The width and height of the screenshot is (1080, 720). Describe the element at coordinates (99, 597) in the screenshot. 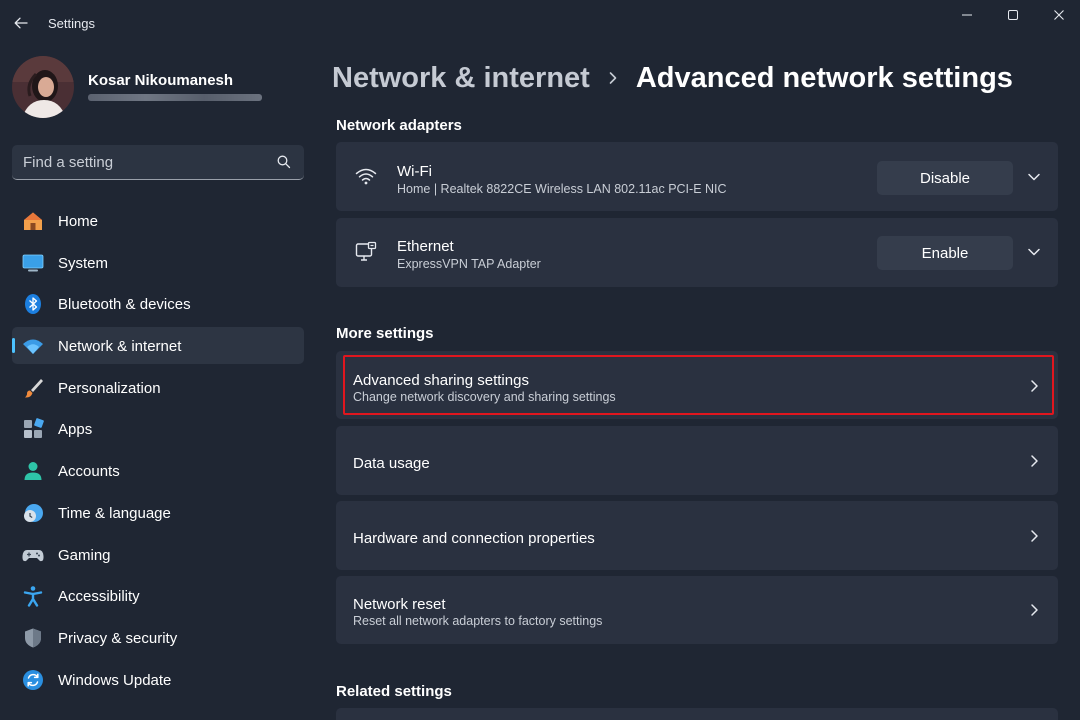

I see `sidebar-item-label: Accessibility` at that location.